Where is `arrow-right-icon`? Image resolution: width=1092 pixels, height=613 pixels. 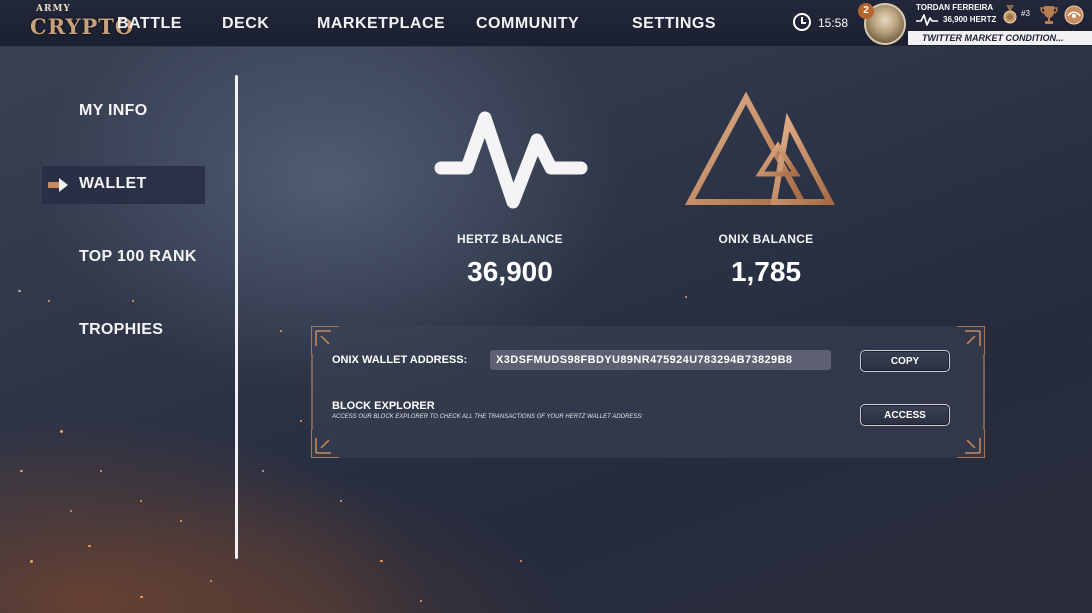
arrow-right-icon is located at coordinates (58, 185).